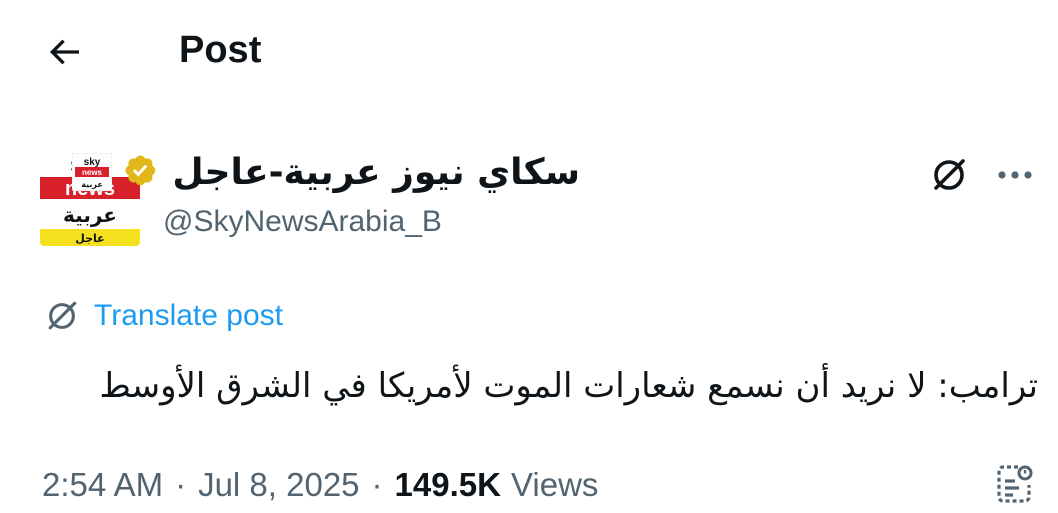  I want to click on post-meta: 2:54 AM · Jul 8, 2025 · 149.5K Views, so click(320, 485).